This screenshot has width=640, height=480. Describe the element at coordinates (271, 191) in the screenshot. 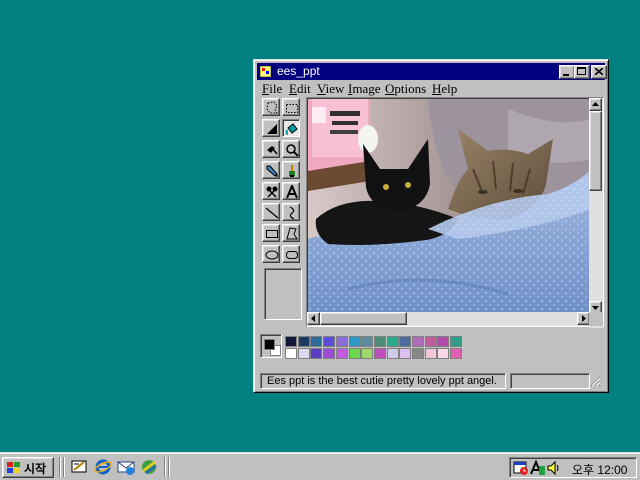

I see `tool-airbrush` at that location.